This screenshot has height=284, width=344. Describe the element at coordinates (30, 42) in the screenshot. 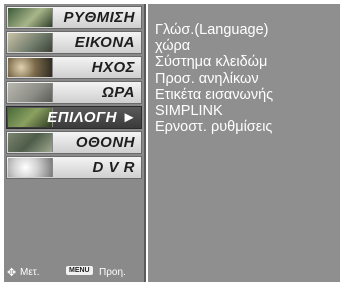

I see `picture-thumbnail-icon` at that location.